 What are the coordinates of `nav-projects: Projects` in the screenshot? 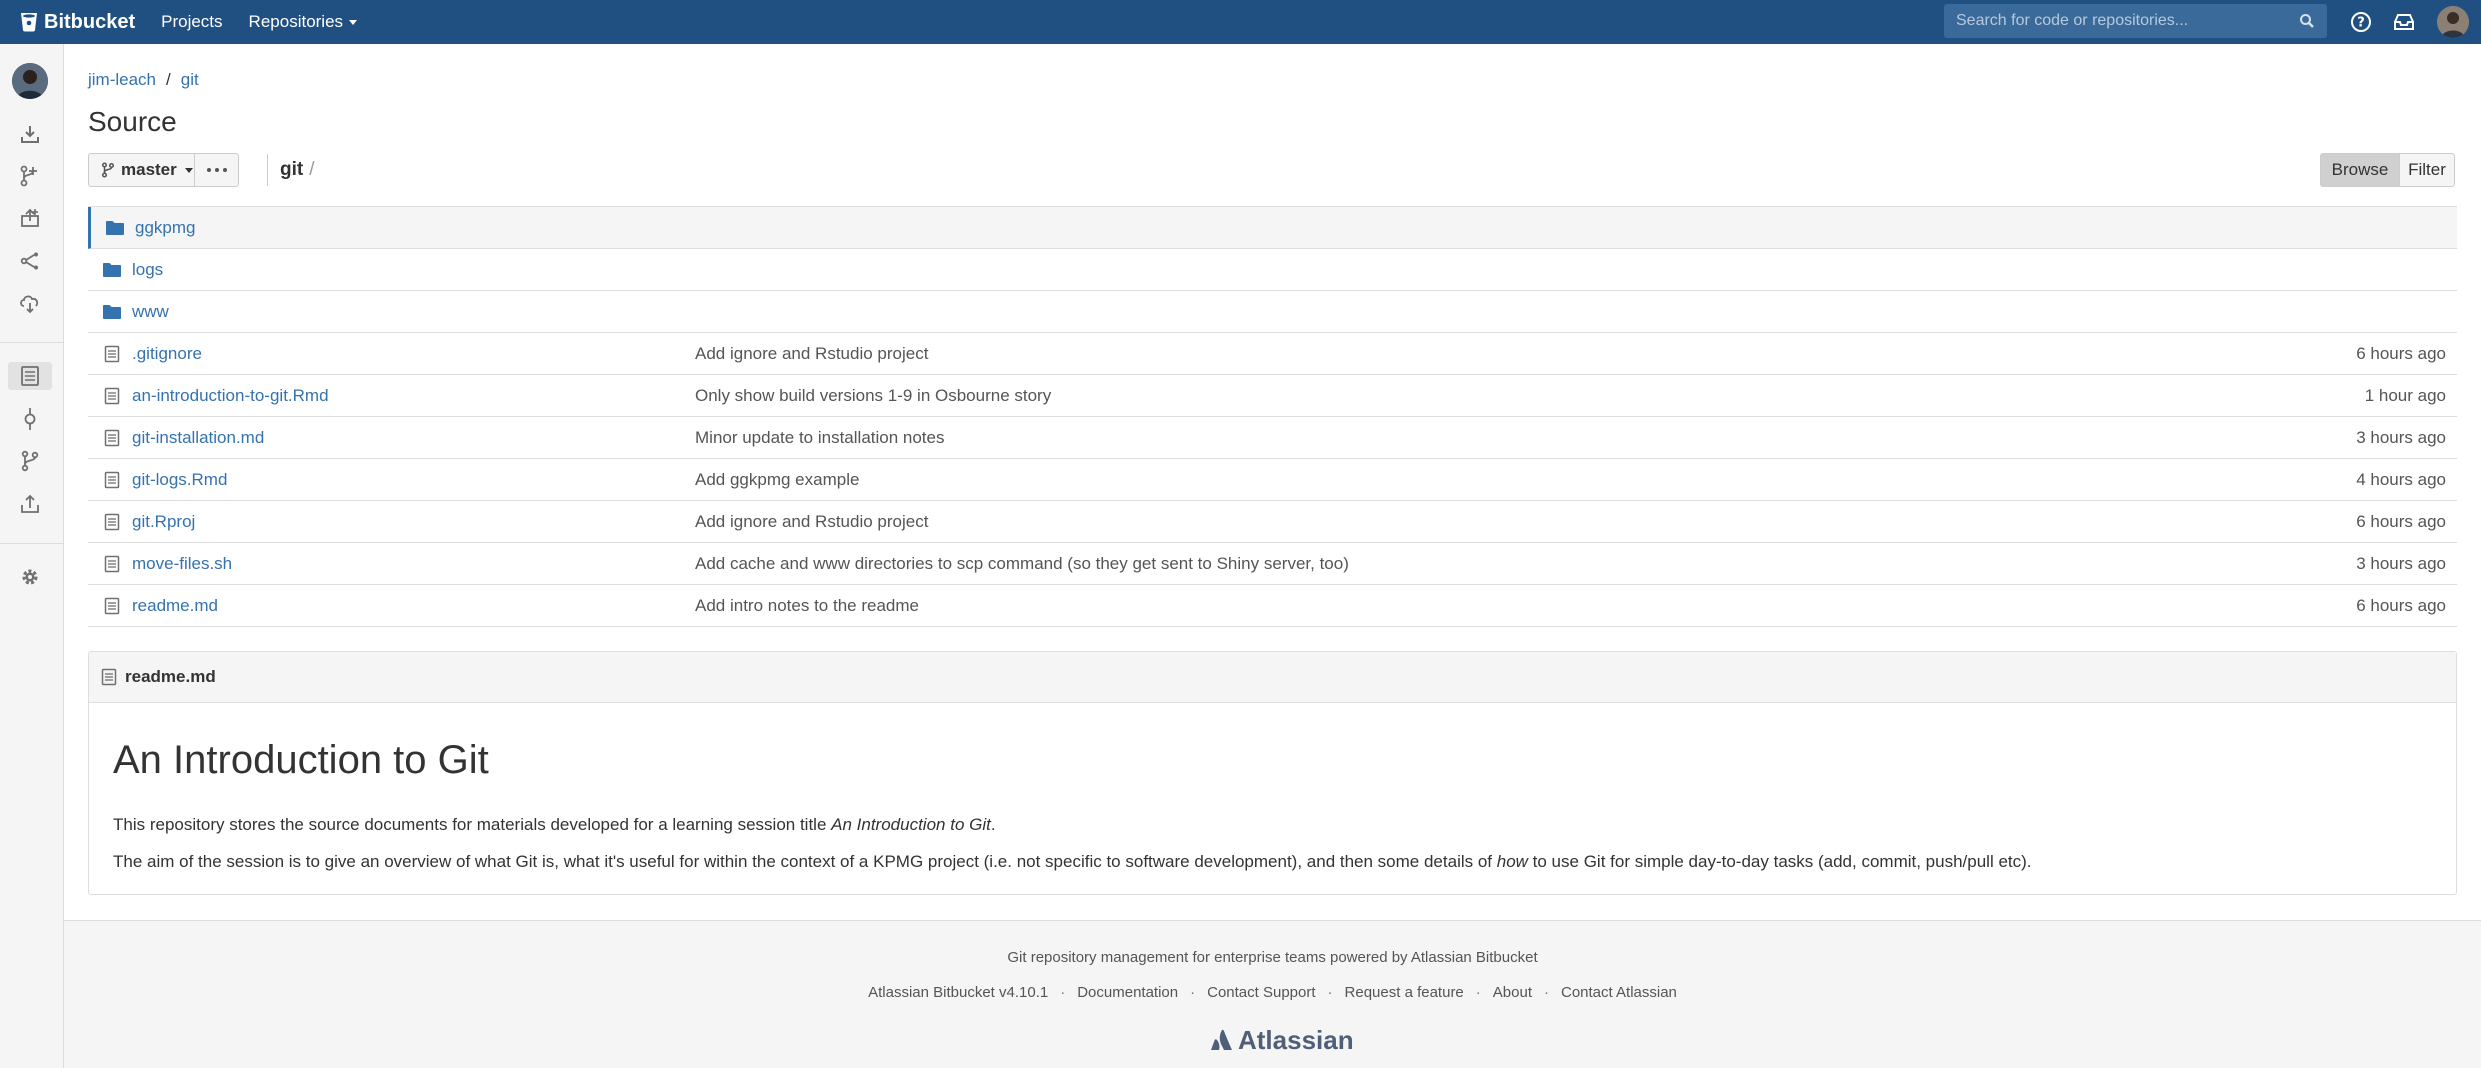 It's located at (191, 22).